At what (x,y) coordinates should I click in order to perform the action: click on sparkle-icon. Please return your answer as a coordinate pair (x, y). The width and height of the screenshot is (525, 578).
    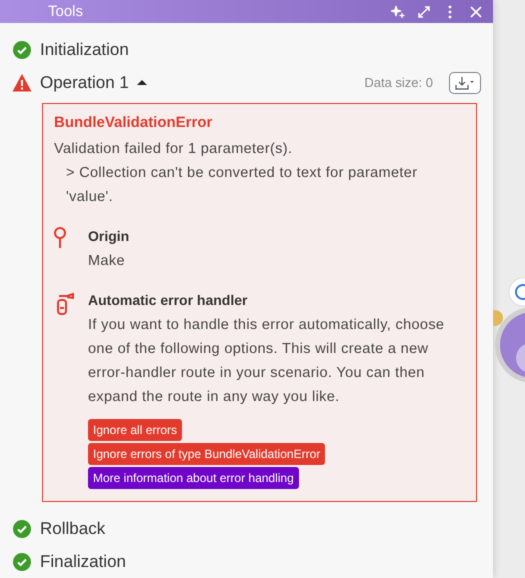
    Looking at the image, I should click on (398, 11).